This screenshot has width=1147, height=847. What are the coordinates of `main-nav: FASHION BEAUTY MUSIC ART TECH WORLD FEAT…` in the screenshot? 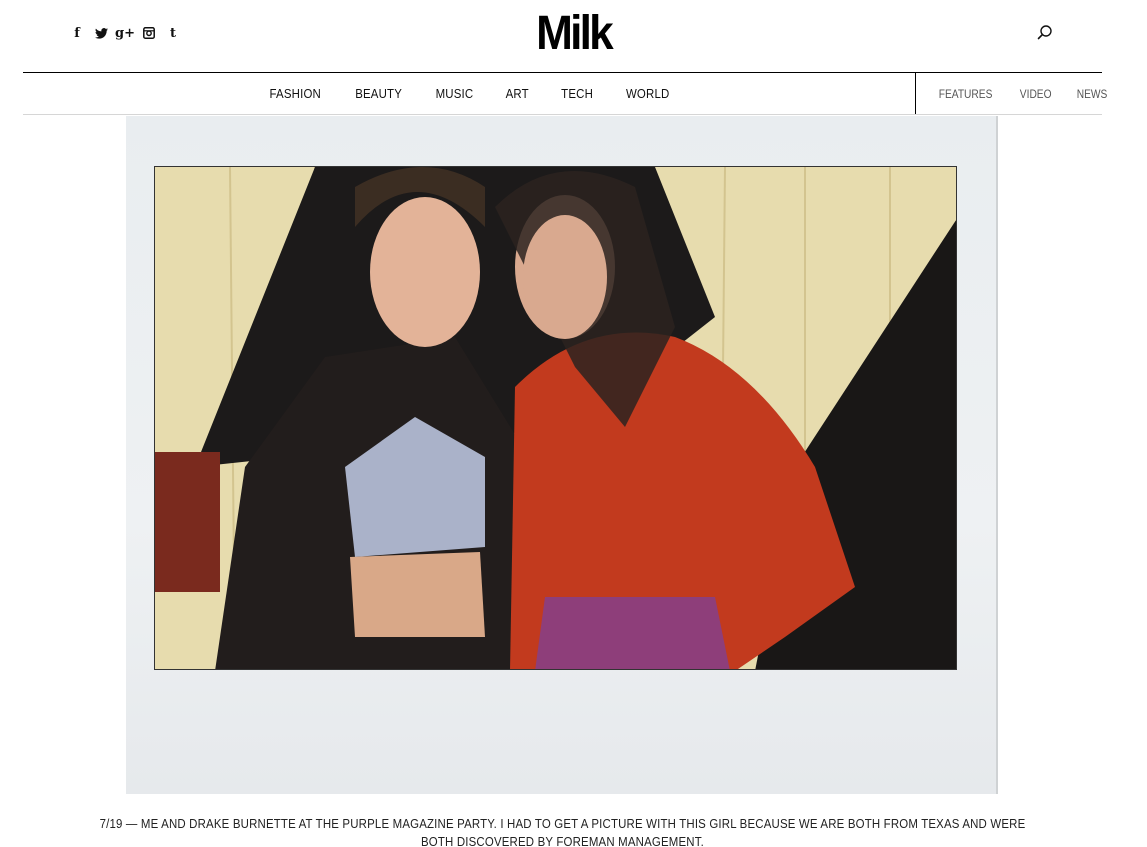 It's located at (565, 94).